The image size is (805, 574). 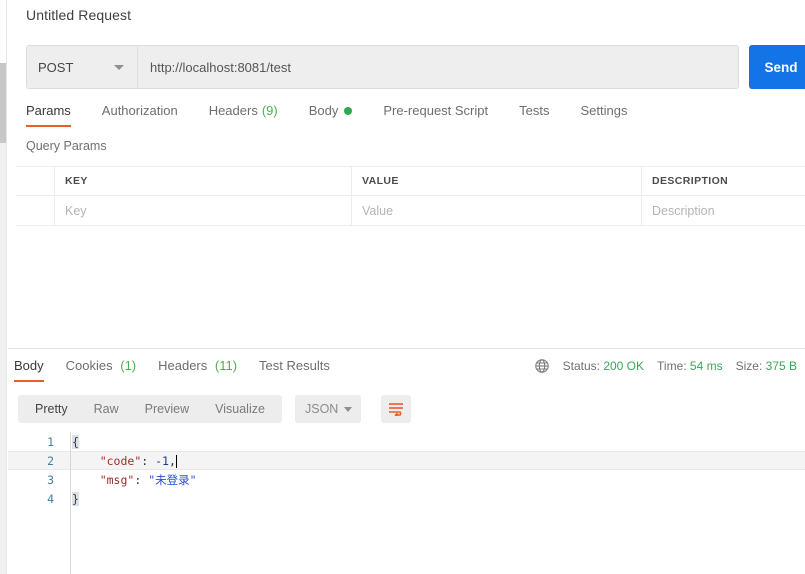 I want to click on body-present-dot-icon, so click(x=348, y=110).